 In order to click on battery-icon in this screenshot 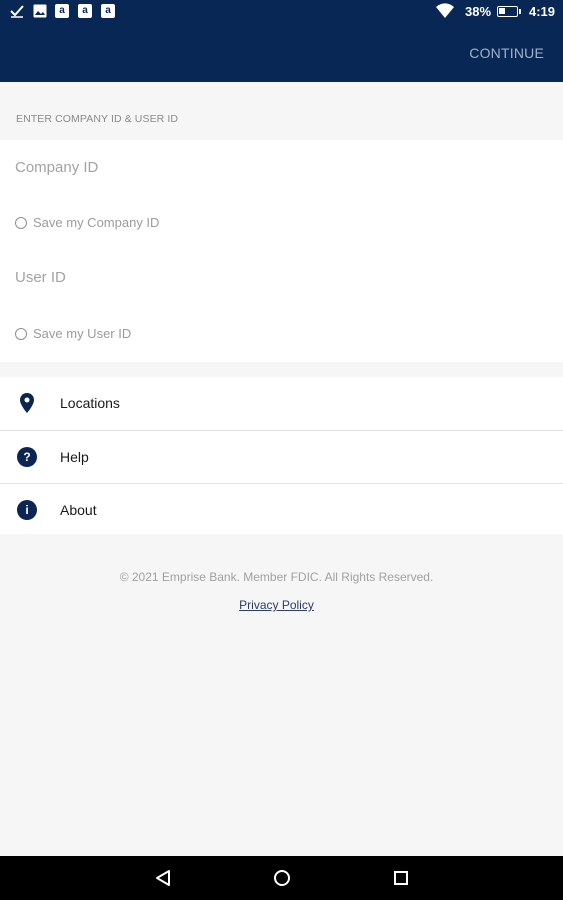, I will do `click(509, 11)`.